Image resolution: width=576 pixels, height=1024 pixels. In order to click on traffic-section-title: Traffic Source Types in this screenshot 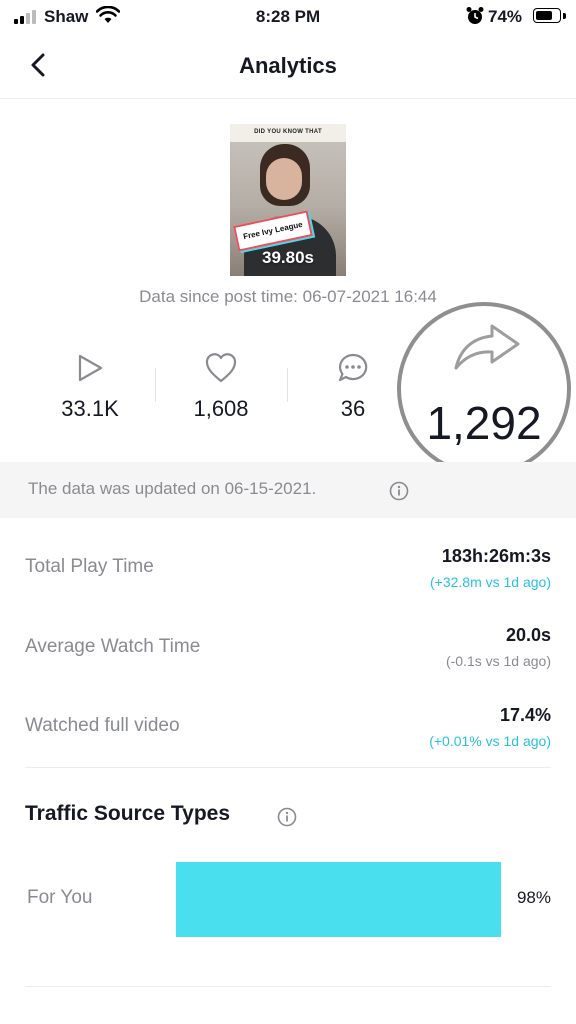, I will do `click(128, 813)`.